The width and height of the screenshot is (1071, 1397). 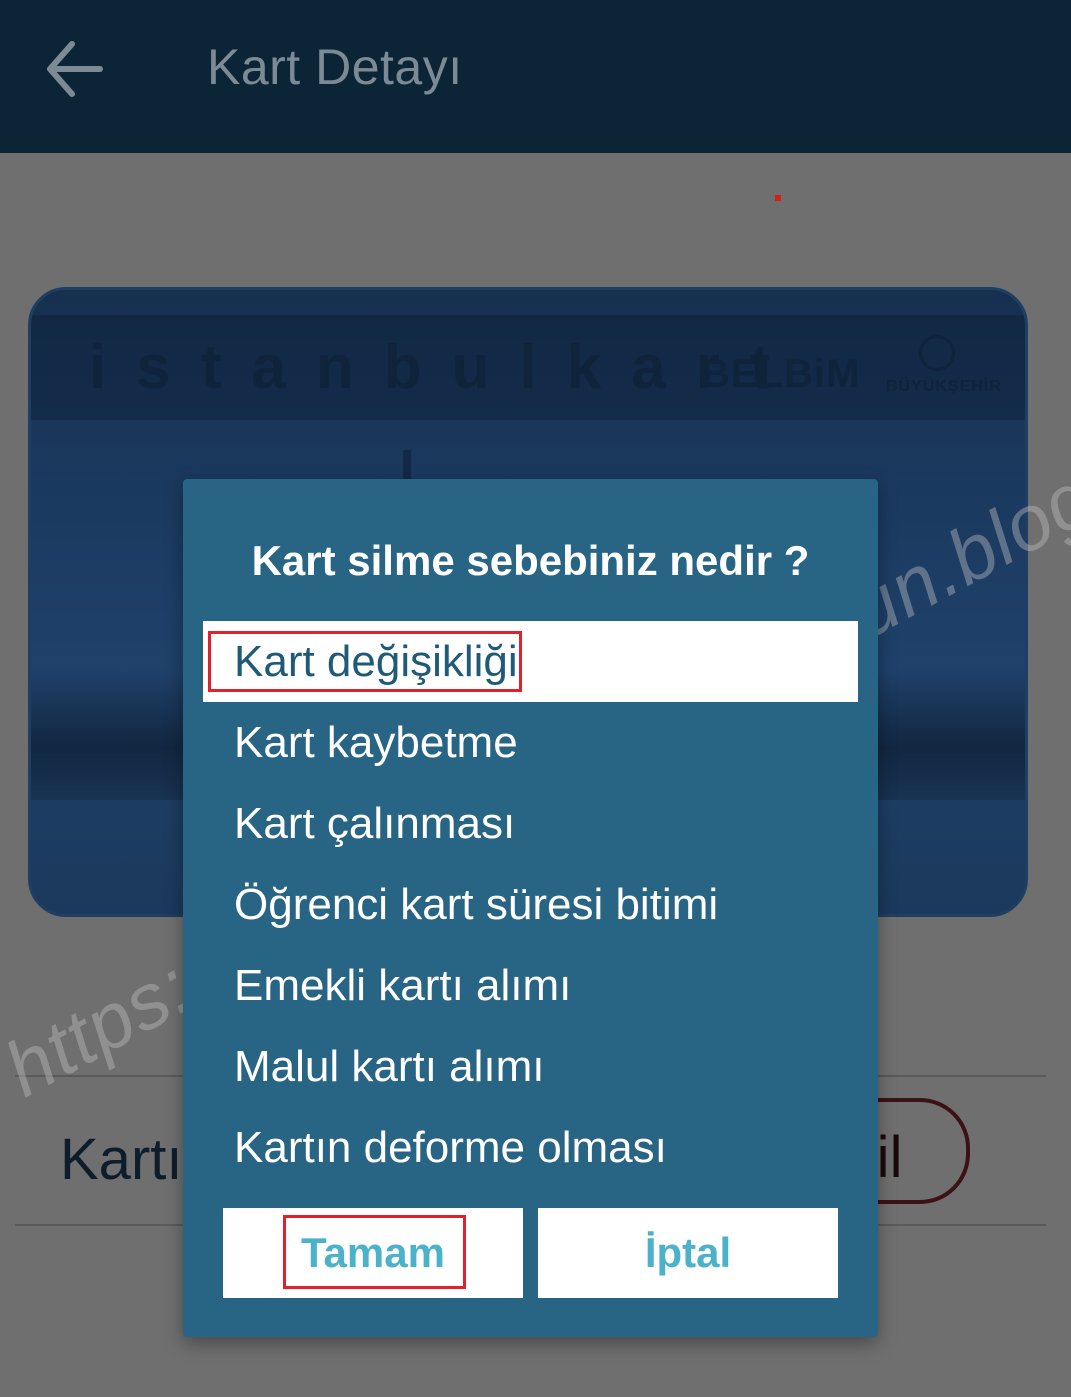 What do you see at coordinates (121, 1159) in the screenshot?
I see `card-row-label: Kartı` at bounding box center [121, 1159].